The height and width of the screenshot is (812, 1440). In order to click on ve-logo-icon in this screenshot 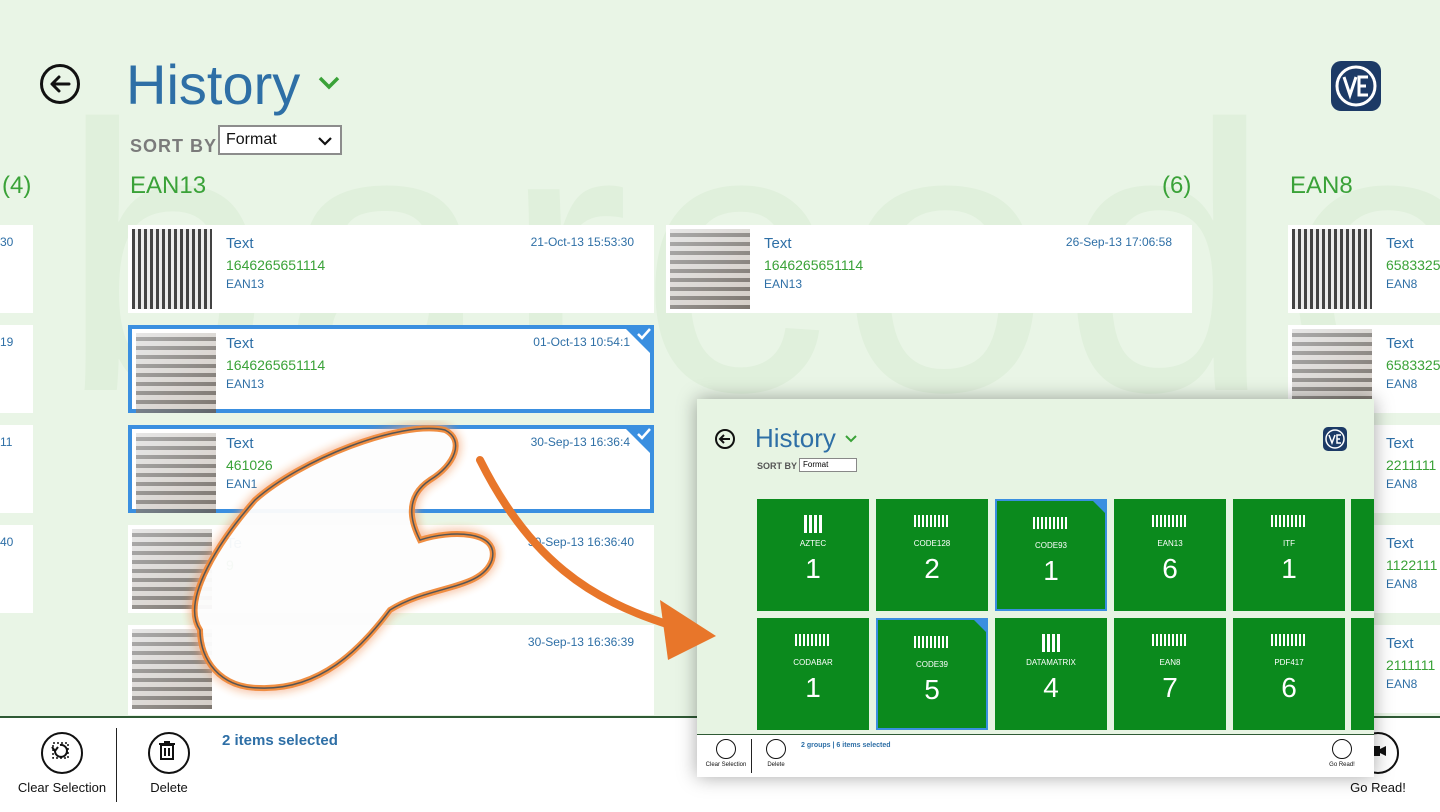, I will do `click(1335, 439)`.